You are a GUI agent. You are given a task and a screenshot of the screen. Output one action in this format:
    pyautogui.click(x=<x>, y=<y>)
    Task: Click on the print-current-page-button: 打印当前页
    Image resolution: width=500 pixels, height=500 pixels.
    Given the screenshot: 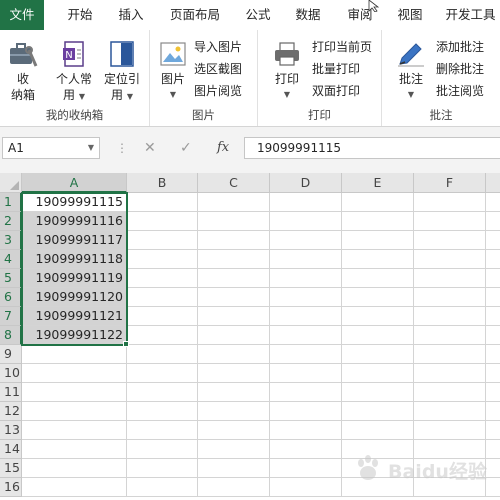 What is the action you would take?
    pyautogui.click(x=342, y=47)
    